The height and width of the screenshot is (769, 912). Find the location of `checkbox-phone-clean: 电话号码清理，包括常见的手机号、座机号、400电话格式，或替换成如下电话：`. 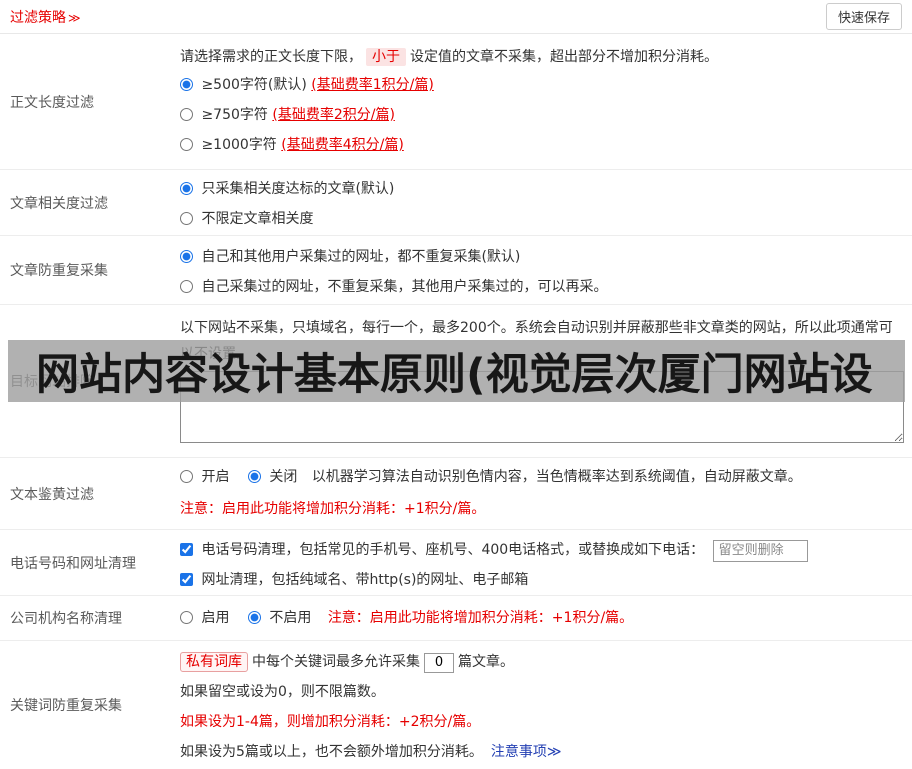

checkbox-phone-clean: 电话号码清理，包括常见的手机号、座机号、400电话格式，或替换成如下电话： is located at coordinates (444, 550).